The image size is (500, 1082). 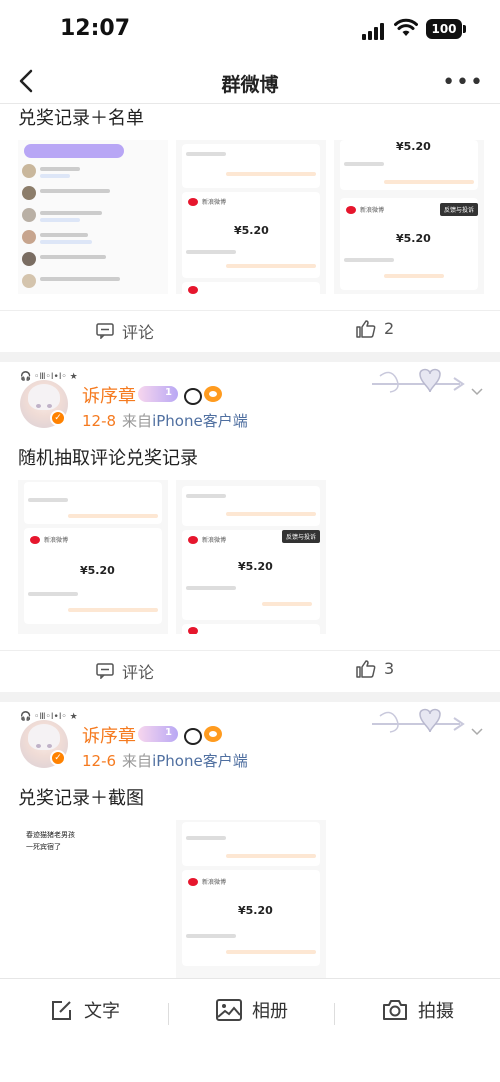 I want to click on album-button: 相册, so click(x=252, y=1010).